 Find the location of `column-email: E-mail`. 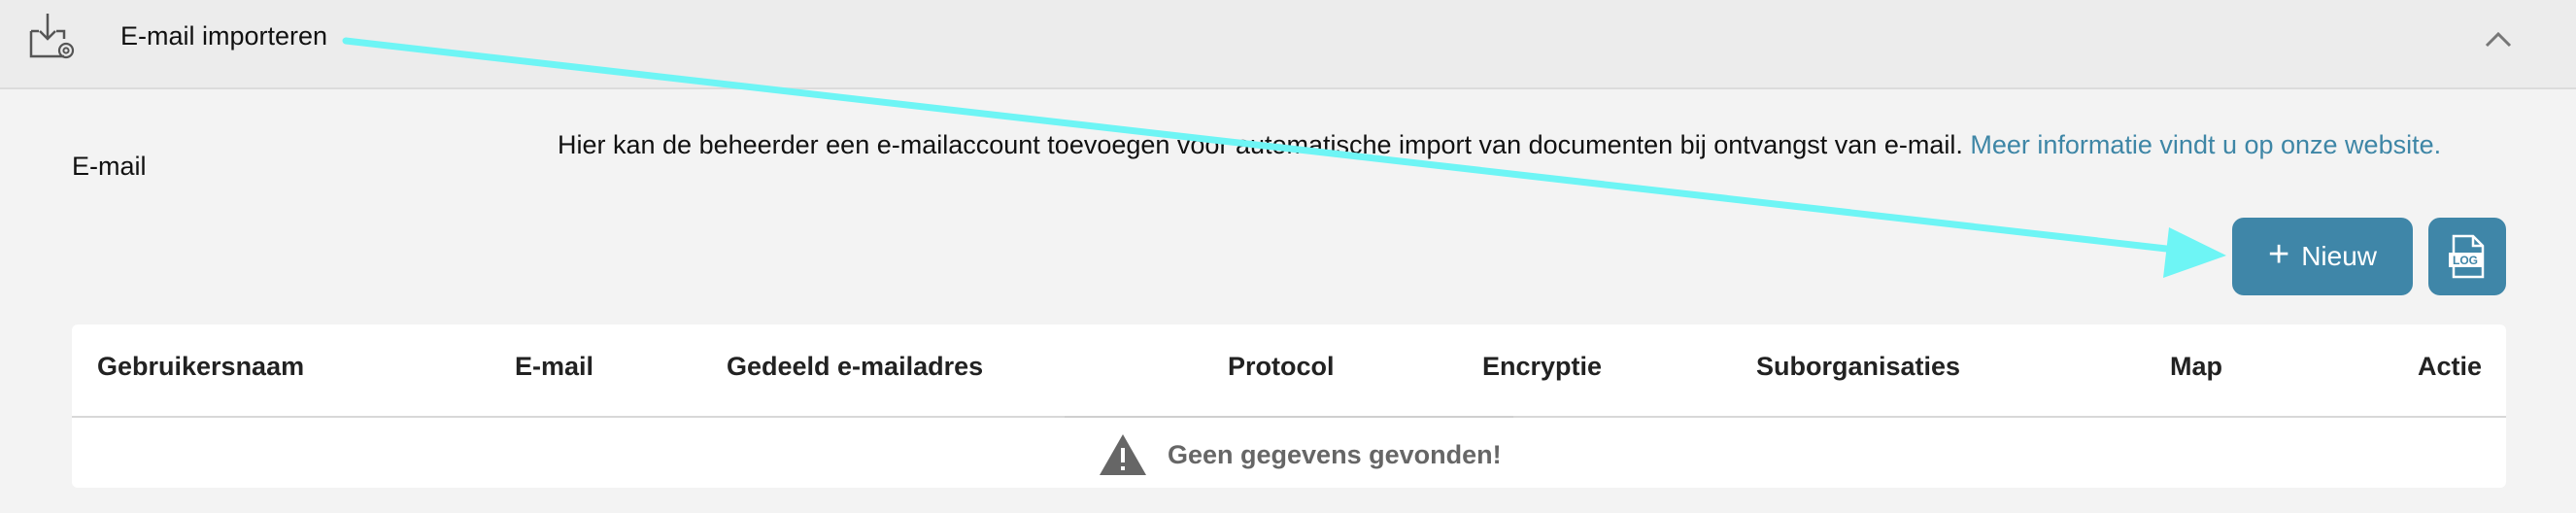

column-email: E-mail is located at coordinates (554, 367).